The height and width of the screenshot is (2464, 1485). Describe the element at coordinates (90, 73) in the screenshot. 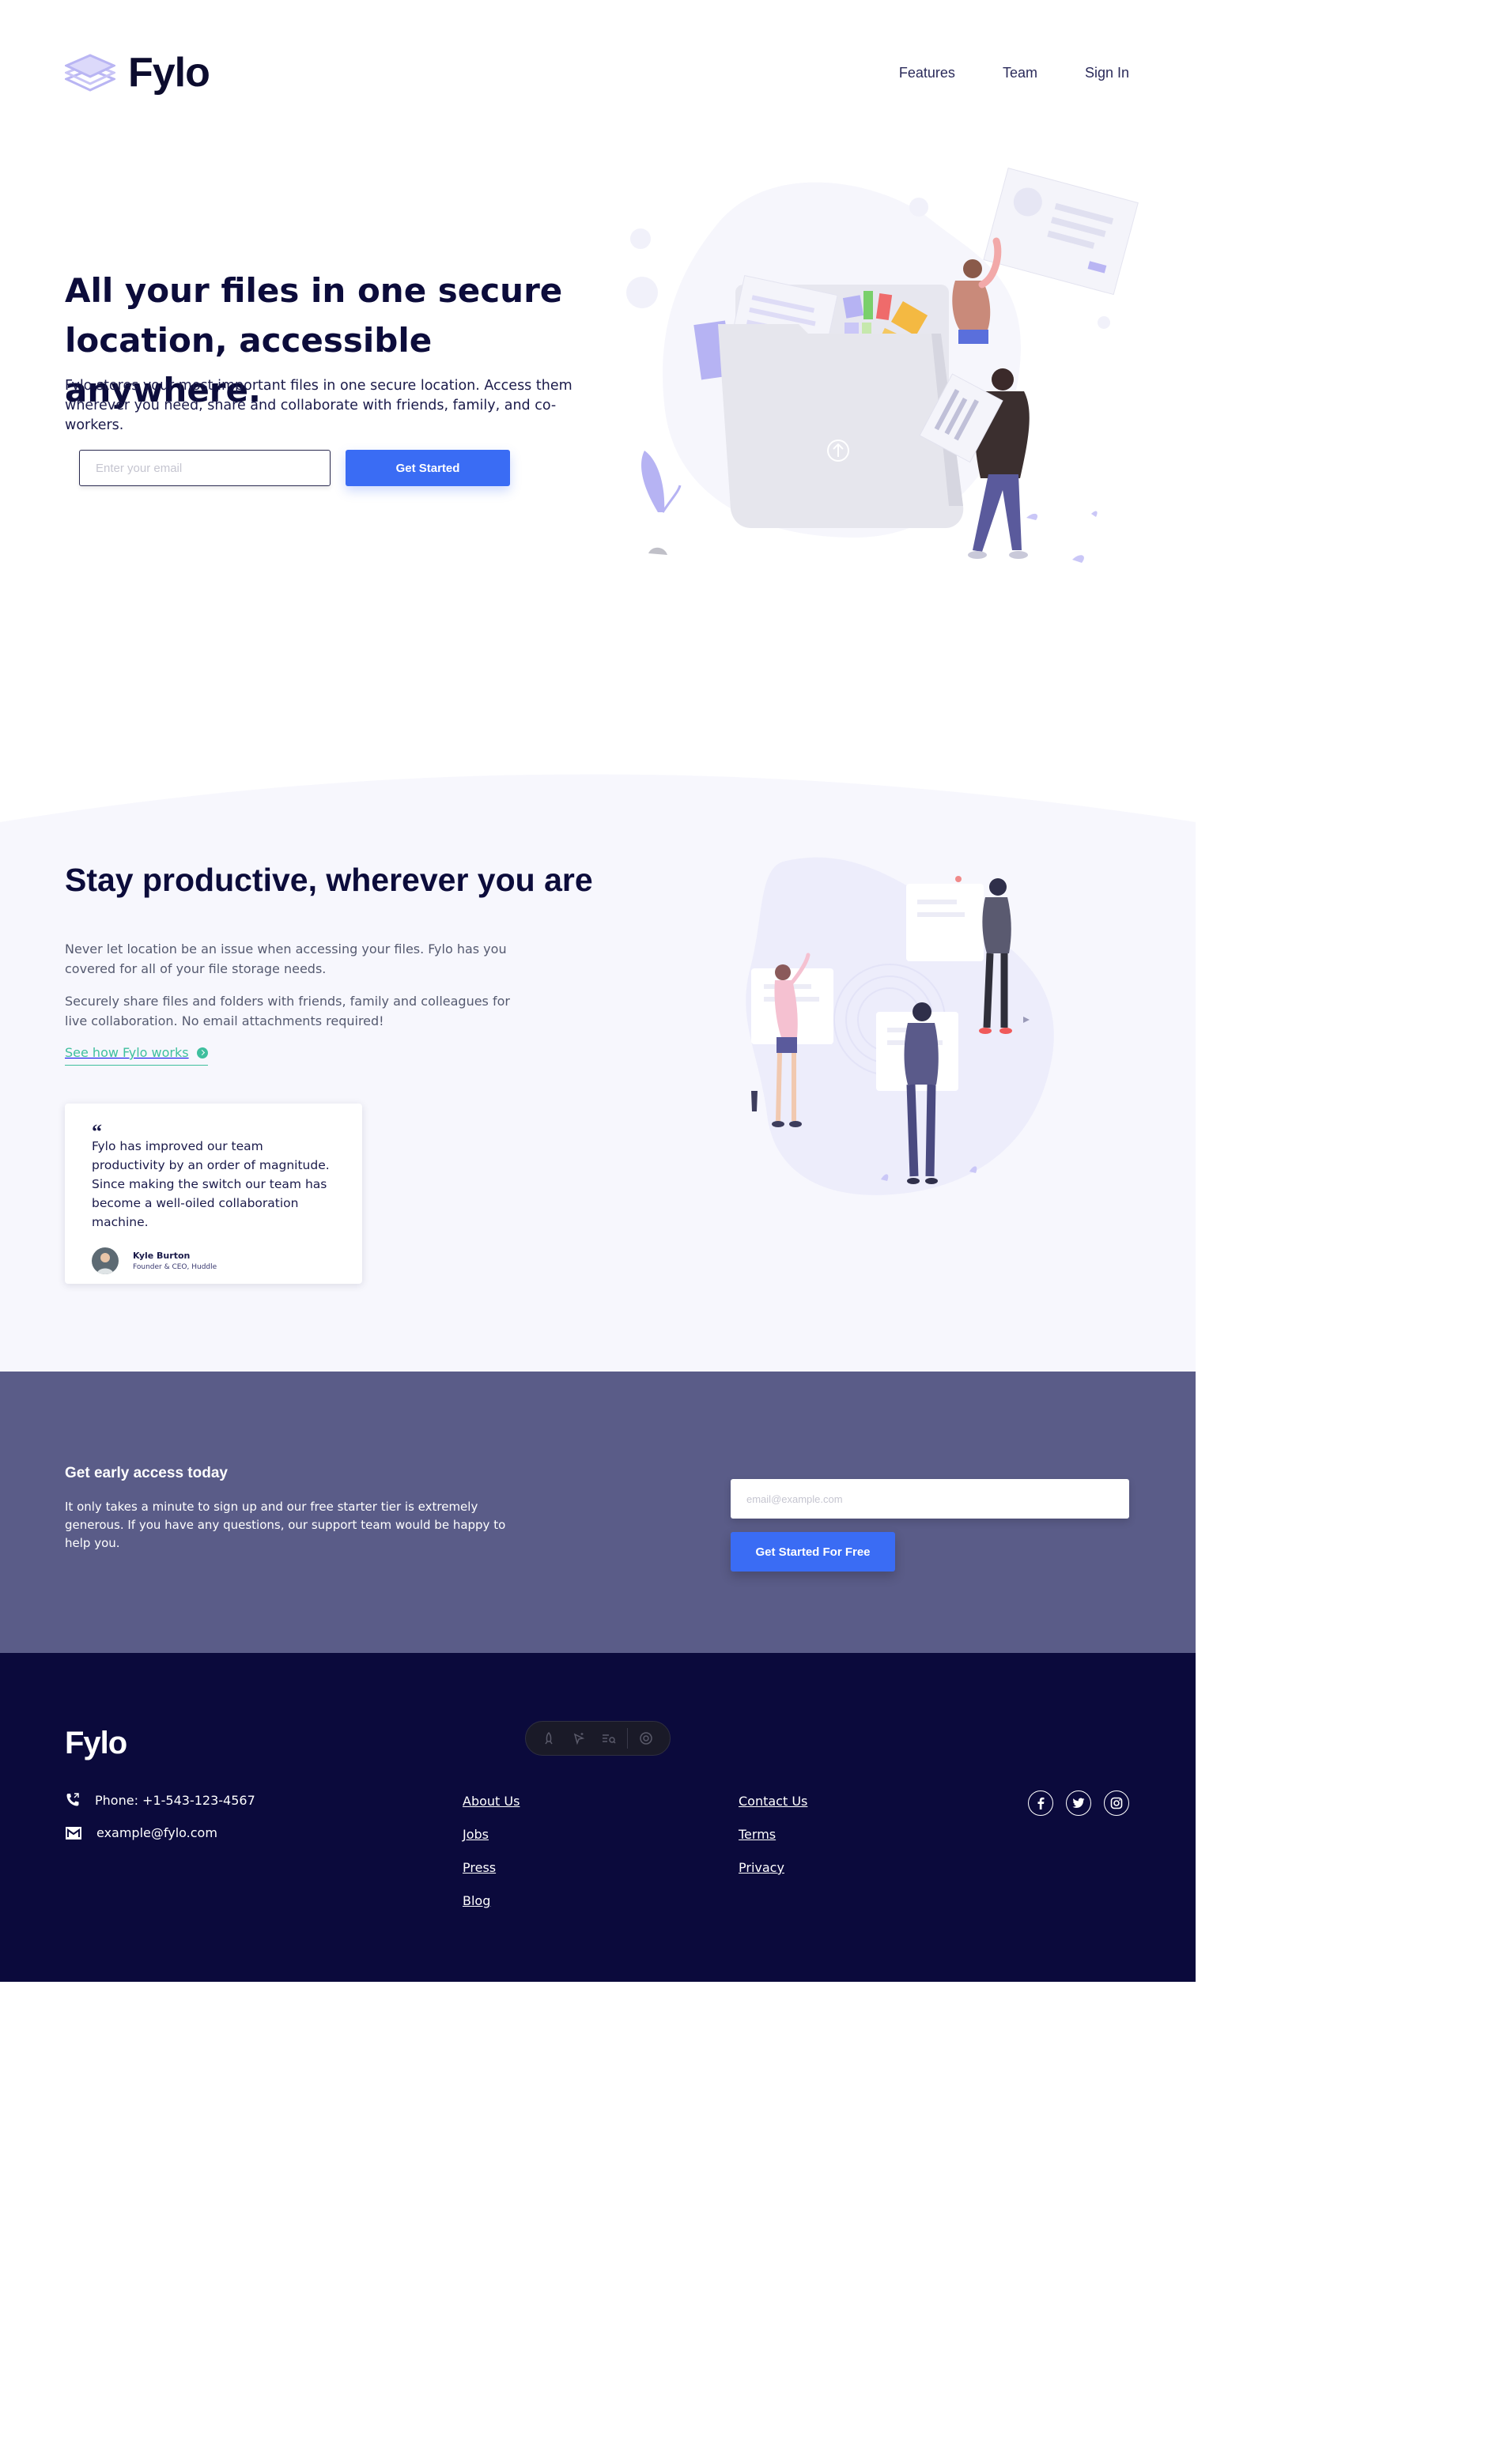

I see `logo-layers-icon` at that location.